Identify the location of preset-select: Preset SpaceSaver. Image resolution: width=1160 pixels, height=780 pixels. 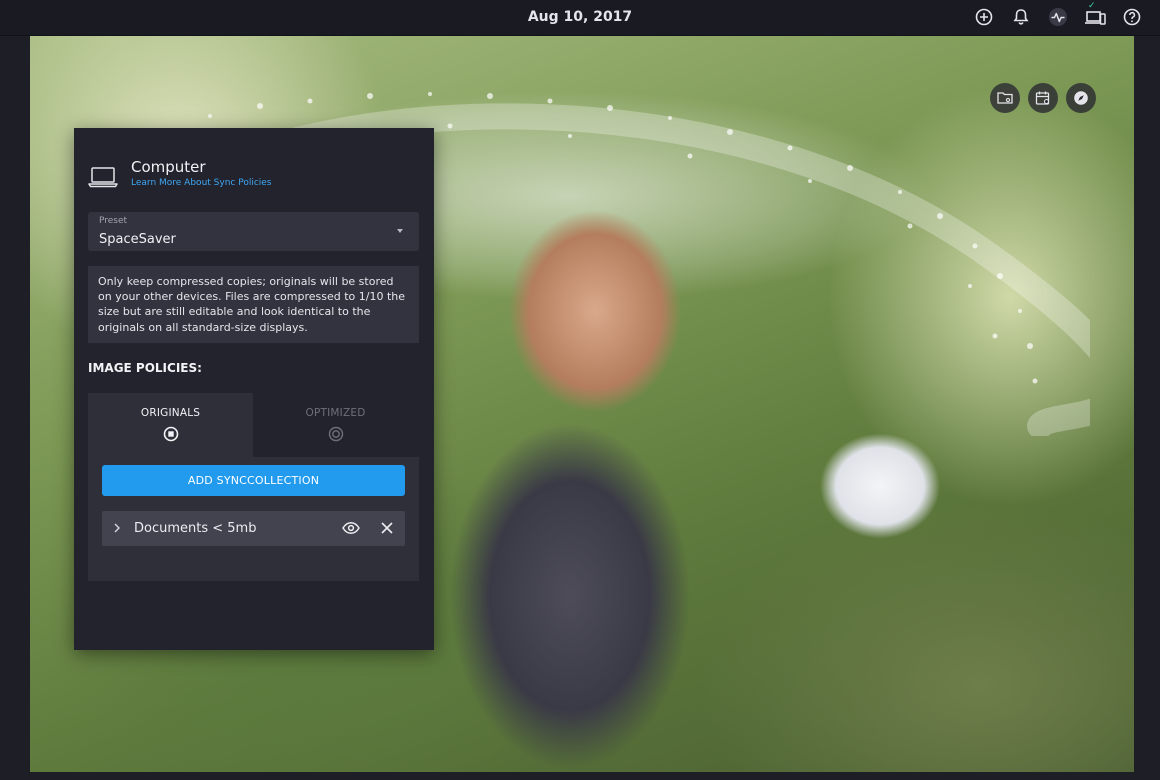
(253, 231).